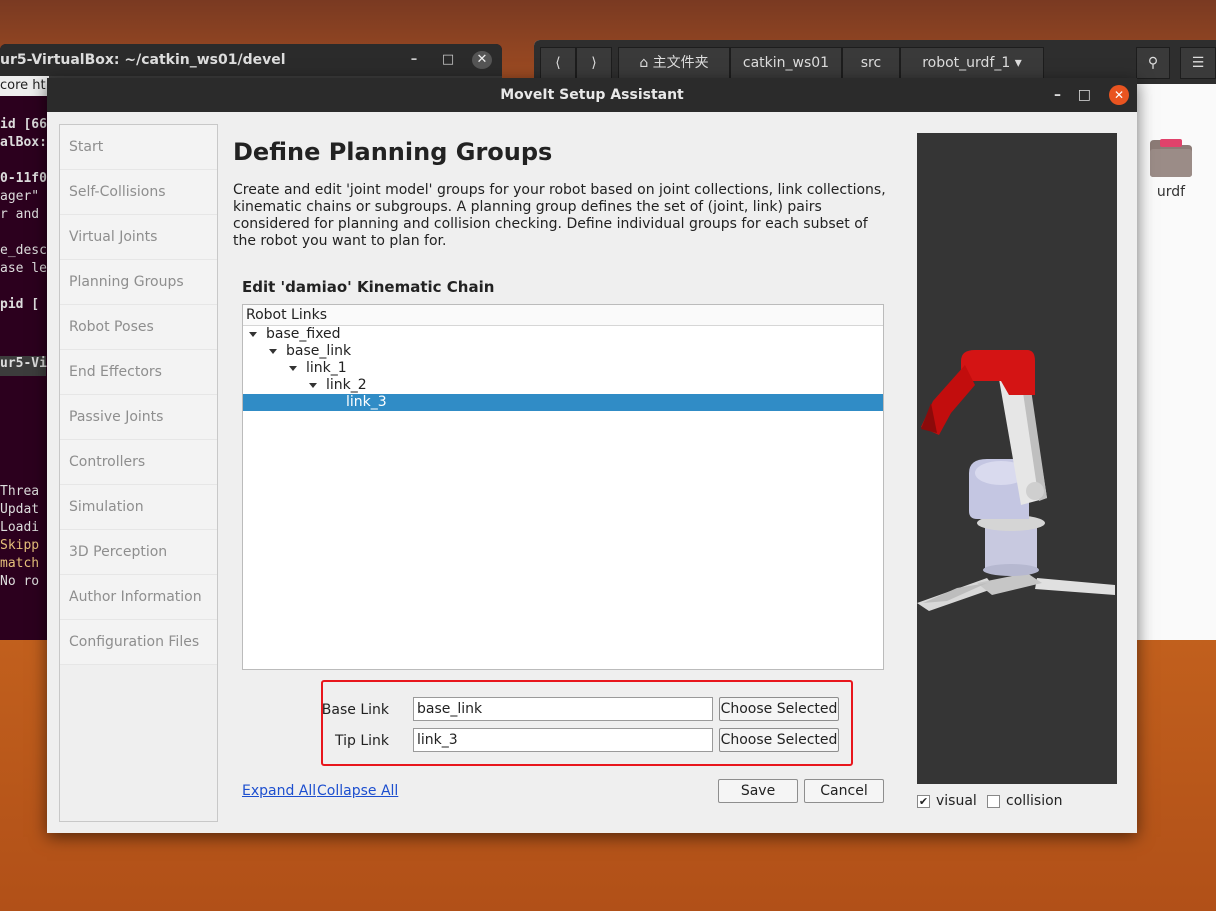  Describe the element at coordinates (20, 491) in the screenshot. I see `terminal-line: Threa` at that location.